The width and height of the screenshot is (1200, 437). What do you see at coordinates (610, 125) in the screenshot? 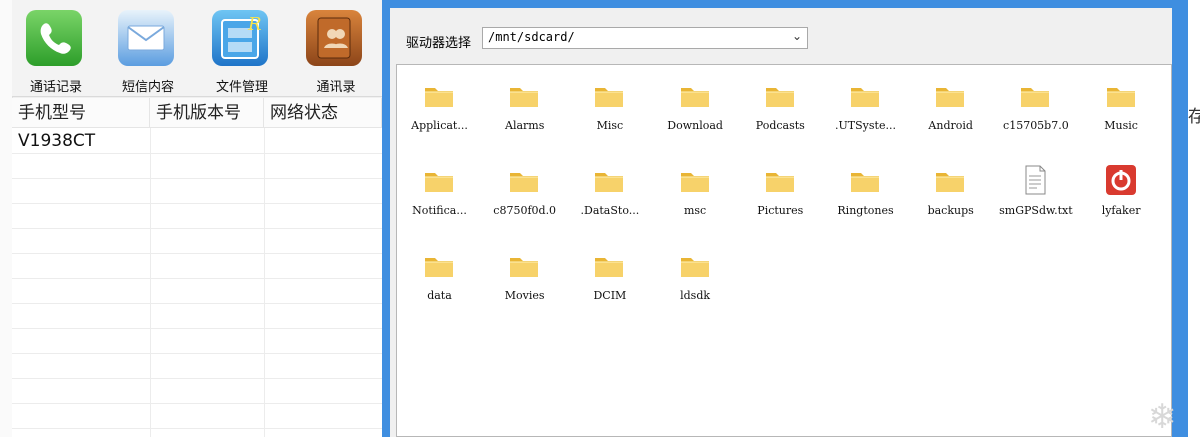
I see `file-name-label: Misc` at bounding box center [610, 125].